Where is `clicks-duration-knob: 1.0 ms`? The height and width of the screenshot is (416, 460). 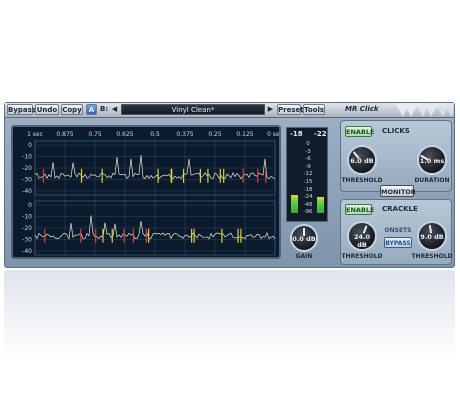
clicks-duration-knob: 1.0 ms is located at coordinates (432, 160).